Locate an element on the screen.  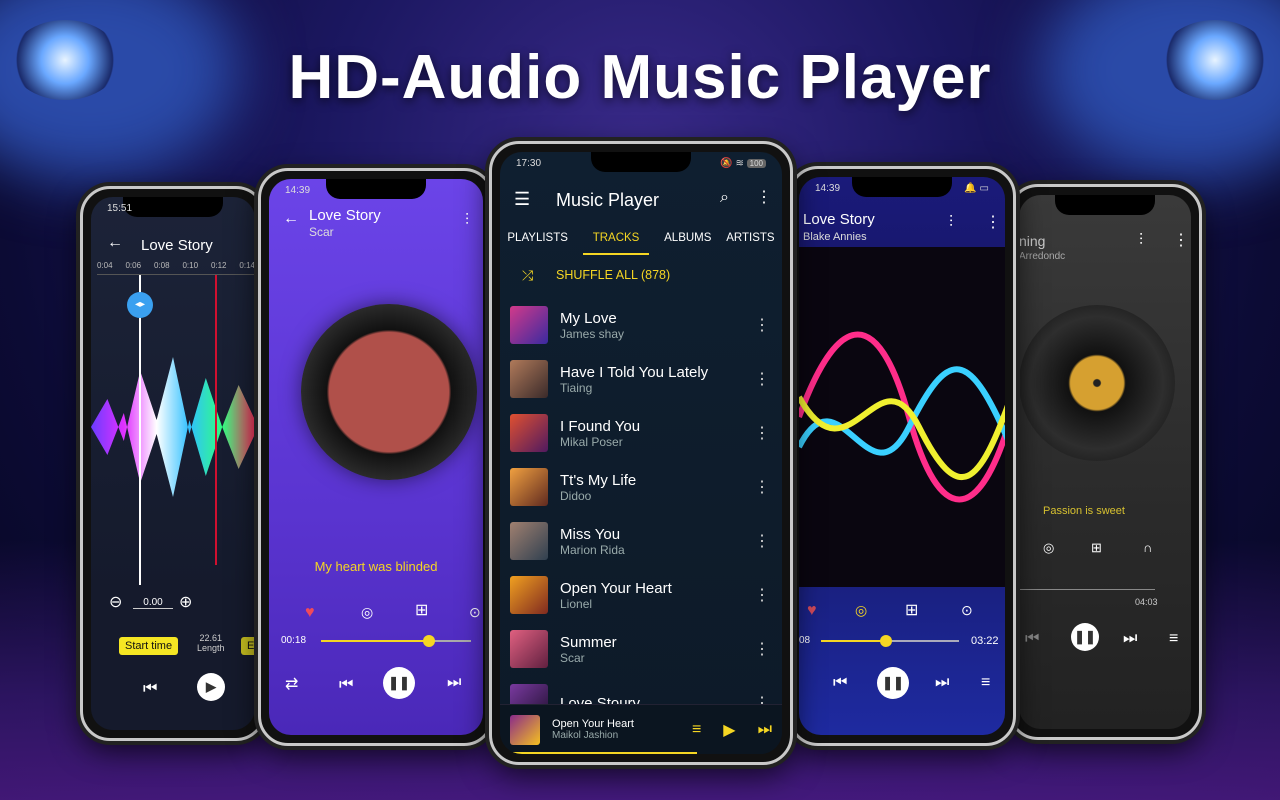
track-row: Miss You Marion Rida ⋮ is located at coordinates (641, 541).